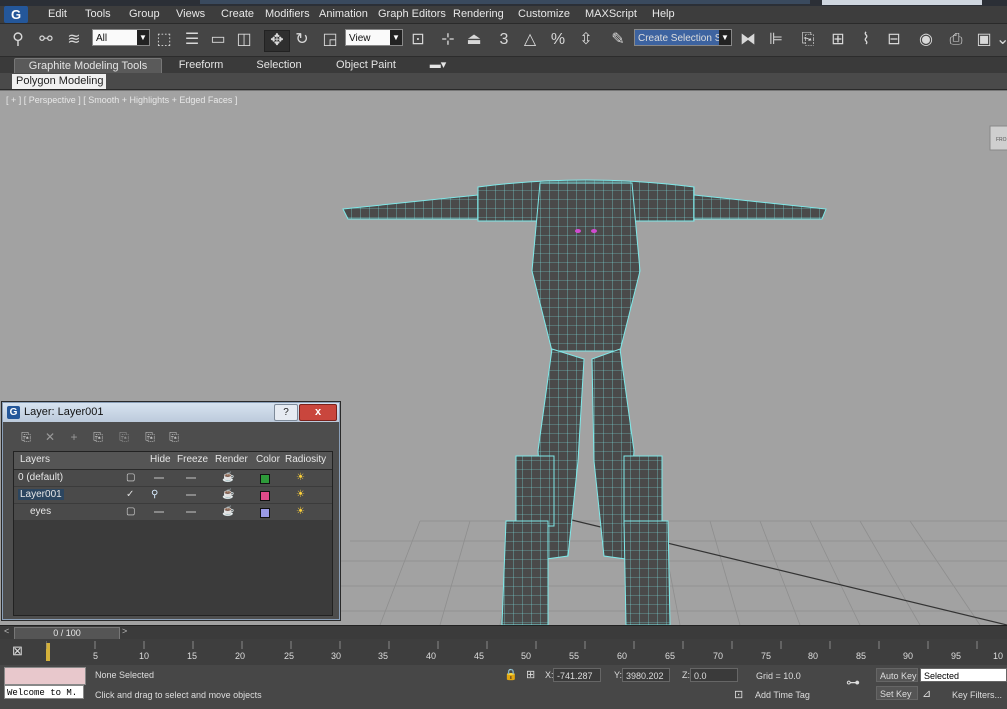  Describe the element at coordinates (121, 37) in the screenshot. I see `selection-filter-dropdown: All ▼` at that location.